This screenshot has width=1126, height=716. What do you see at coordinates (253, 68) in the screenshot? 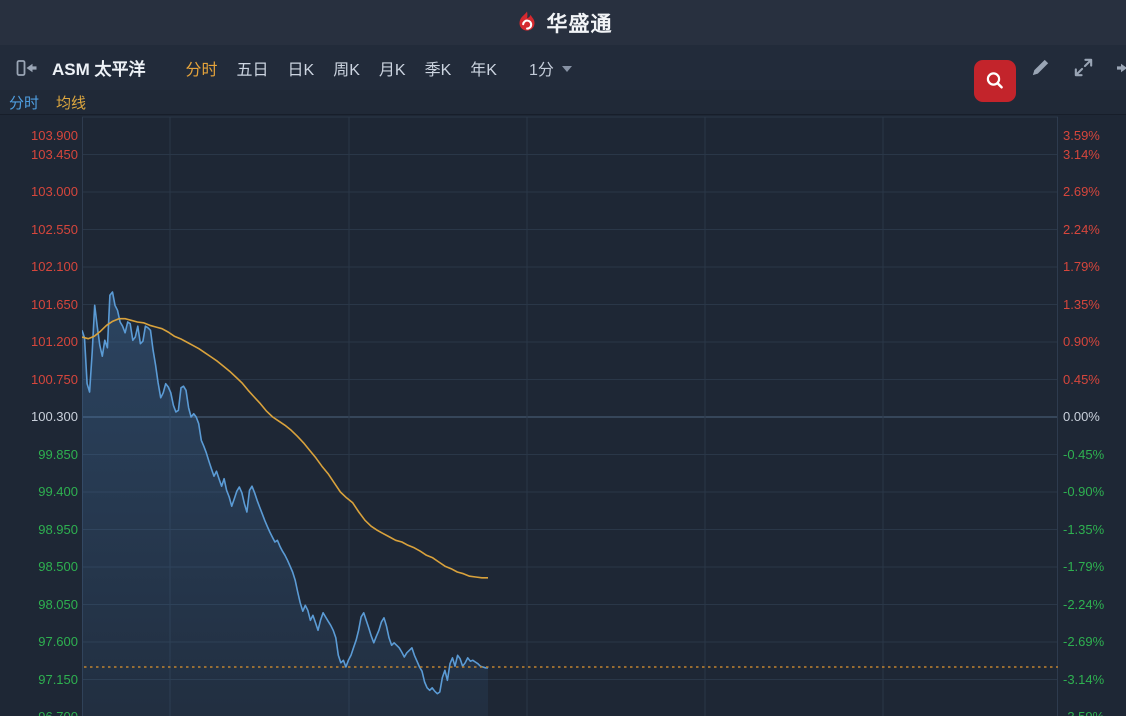
I see `tab-five-day: 五日` at bounding box center [253, 68].